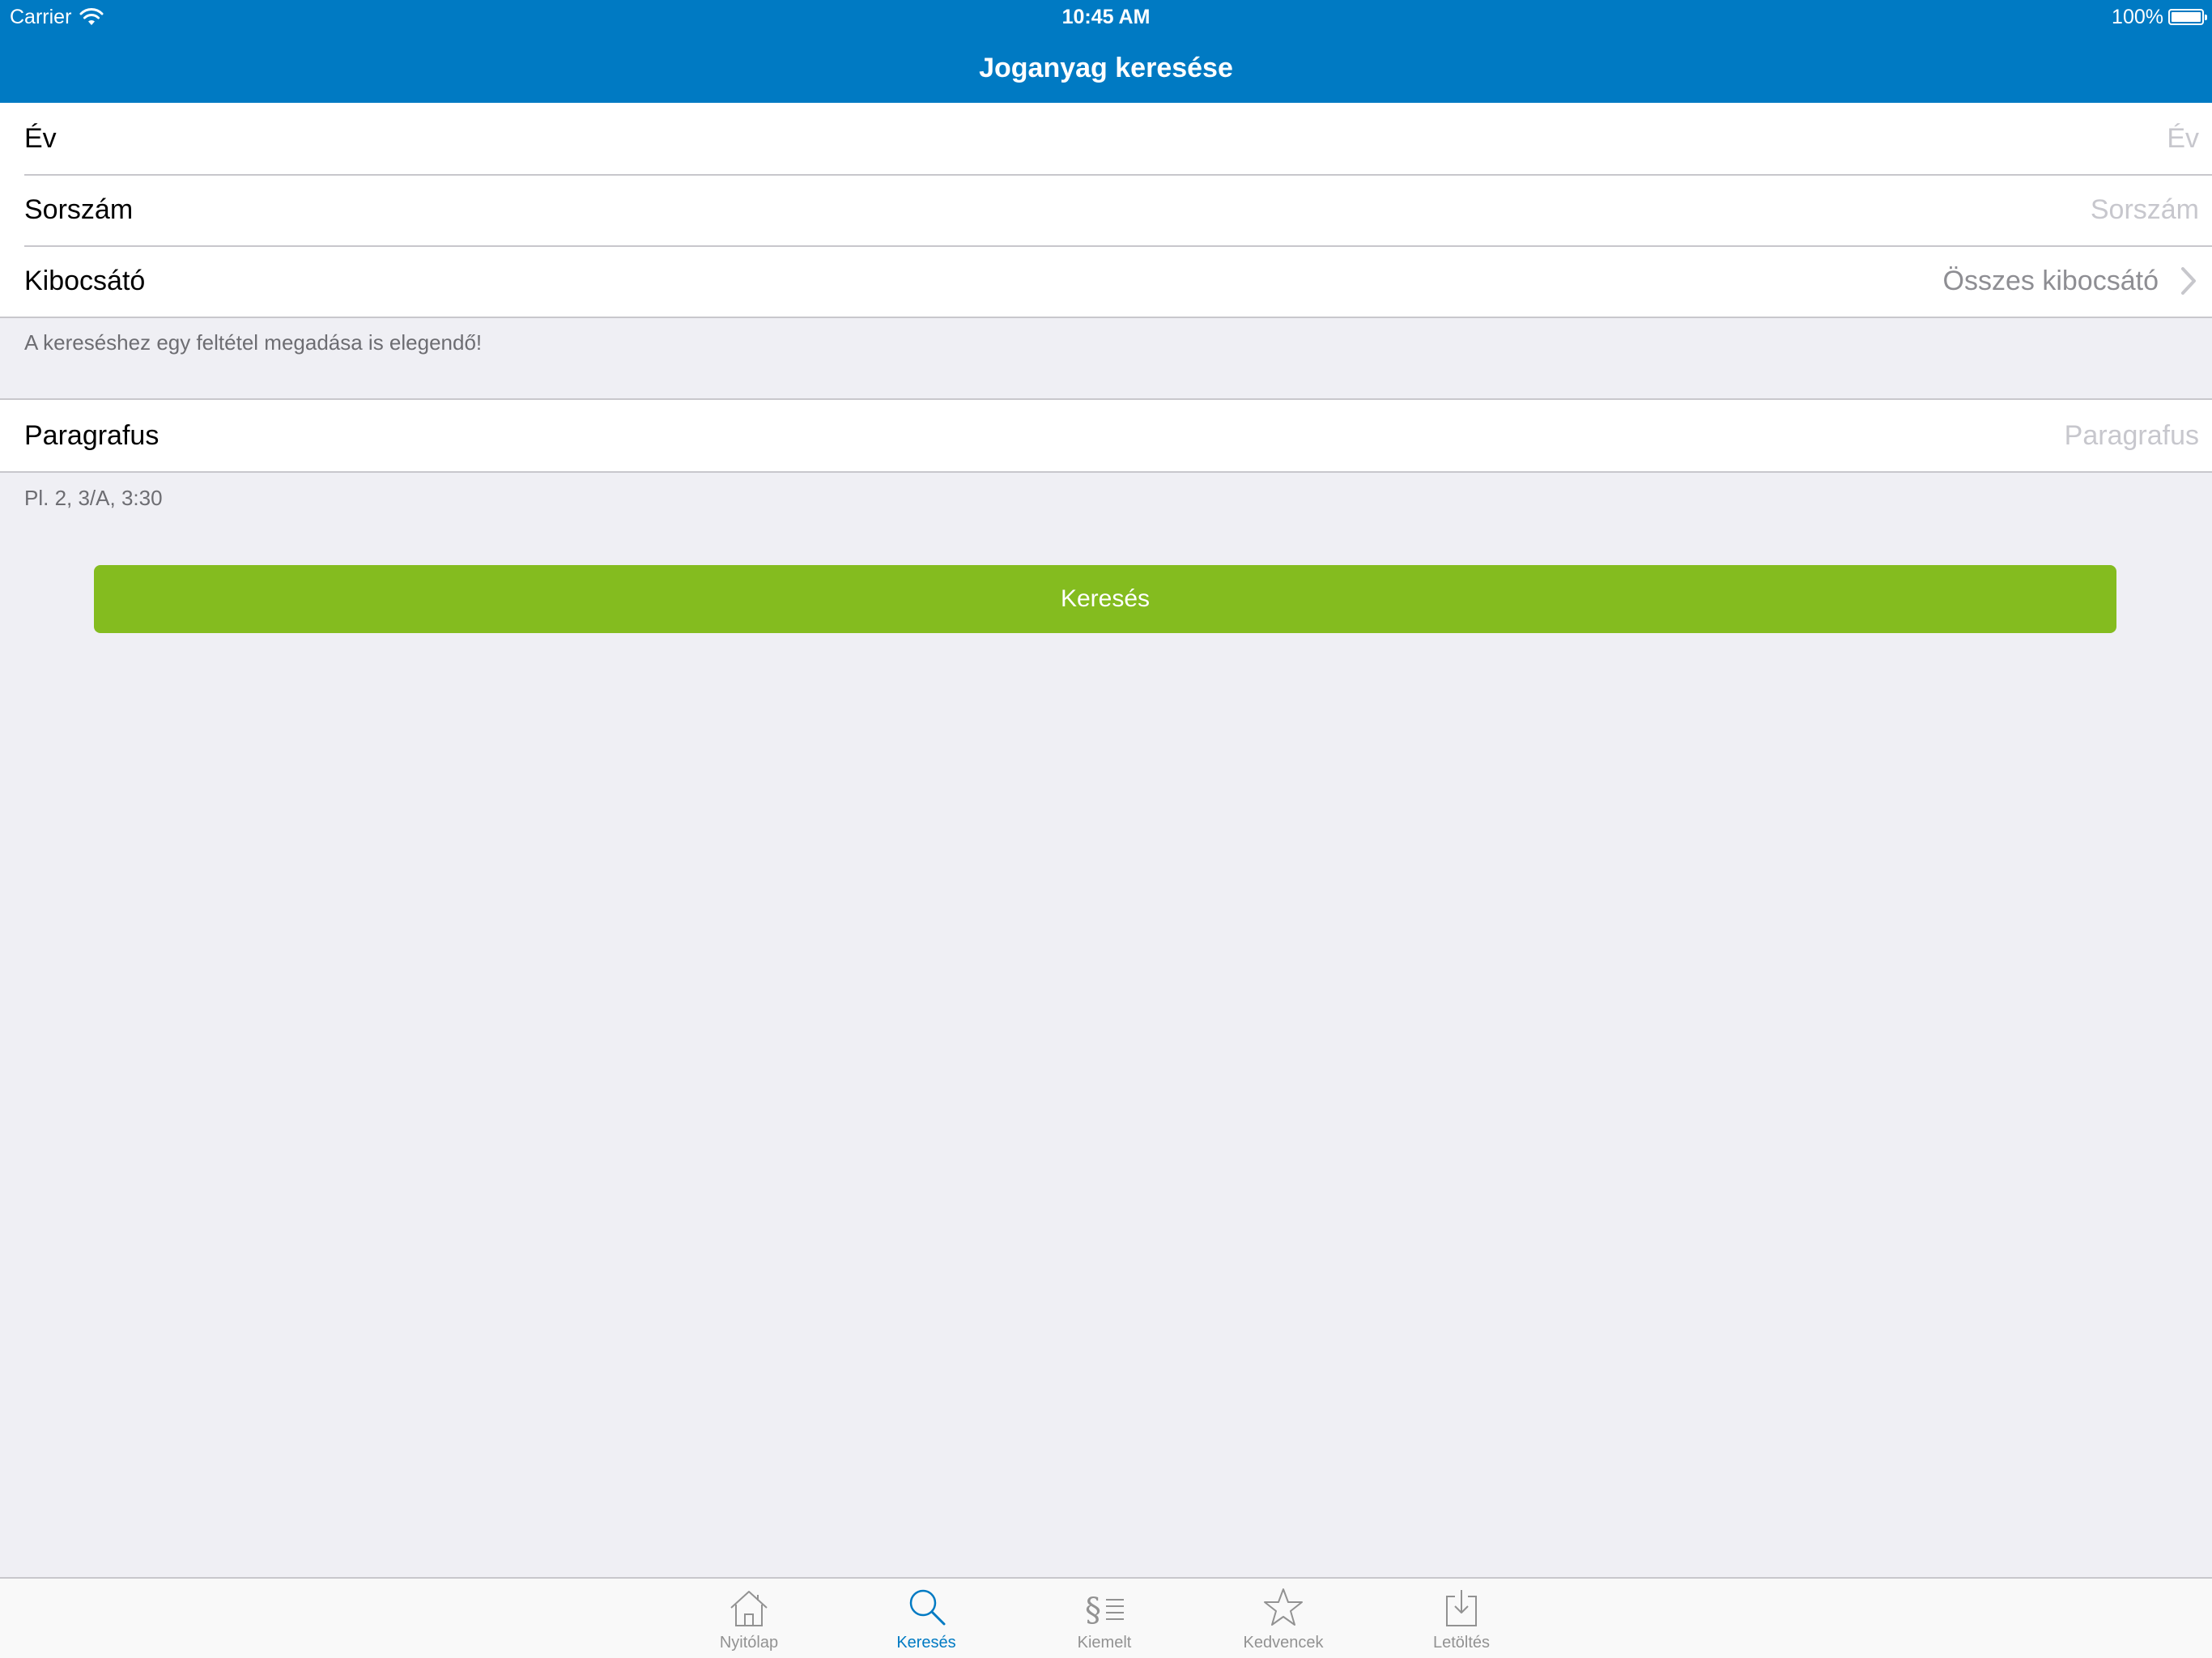  I want to click on tab-search: Keresés, so click(926, 1618).